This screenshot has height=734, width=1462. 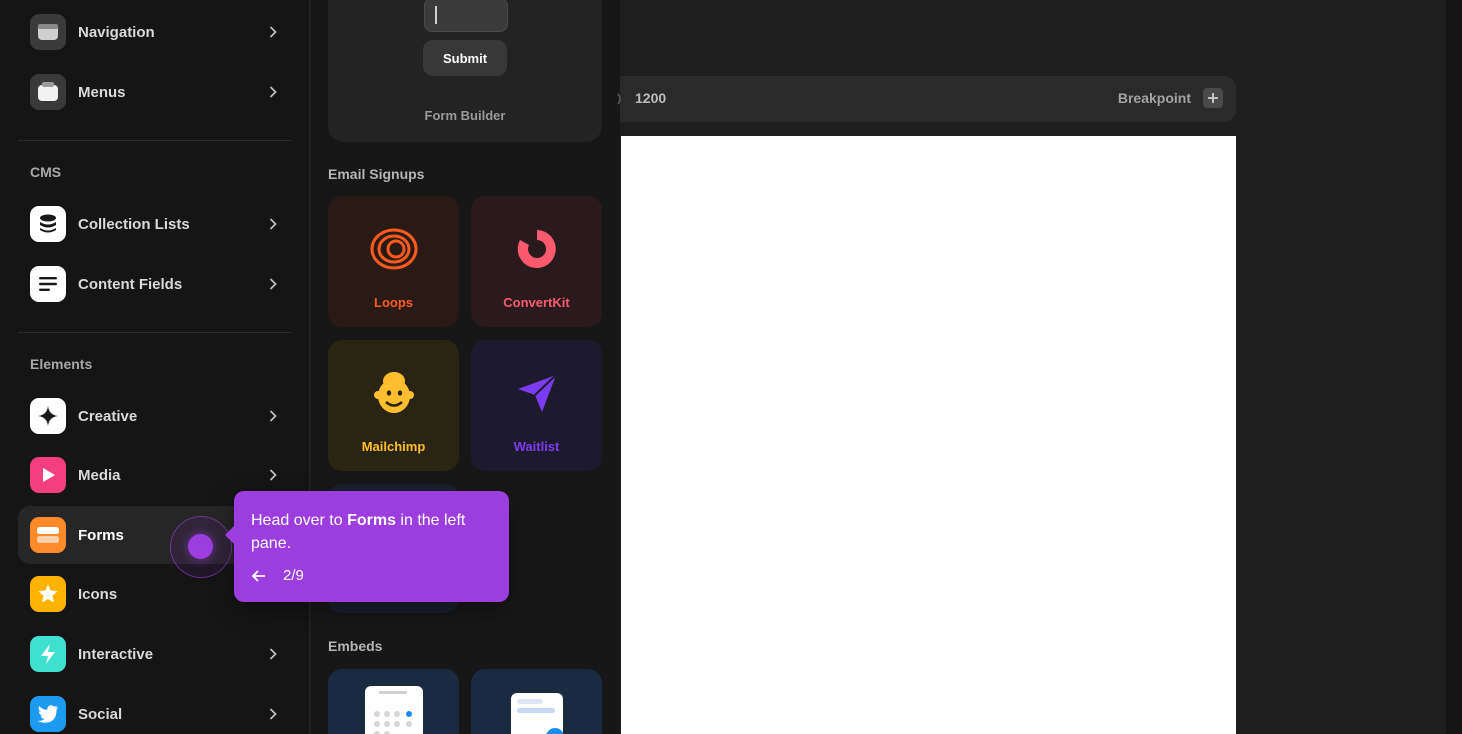 I want to click on tooltip-nav: 2/9, so click(x=277, y=575).